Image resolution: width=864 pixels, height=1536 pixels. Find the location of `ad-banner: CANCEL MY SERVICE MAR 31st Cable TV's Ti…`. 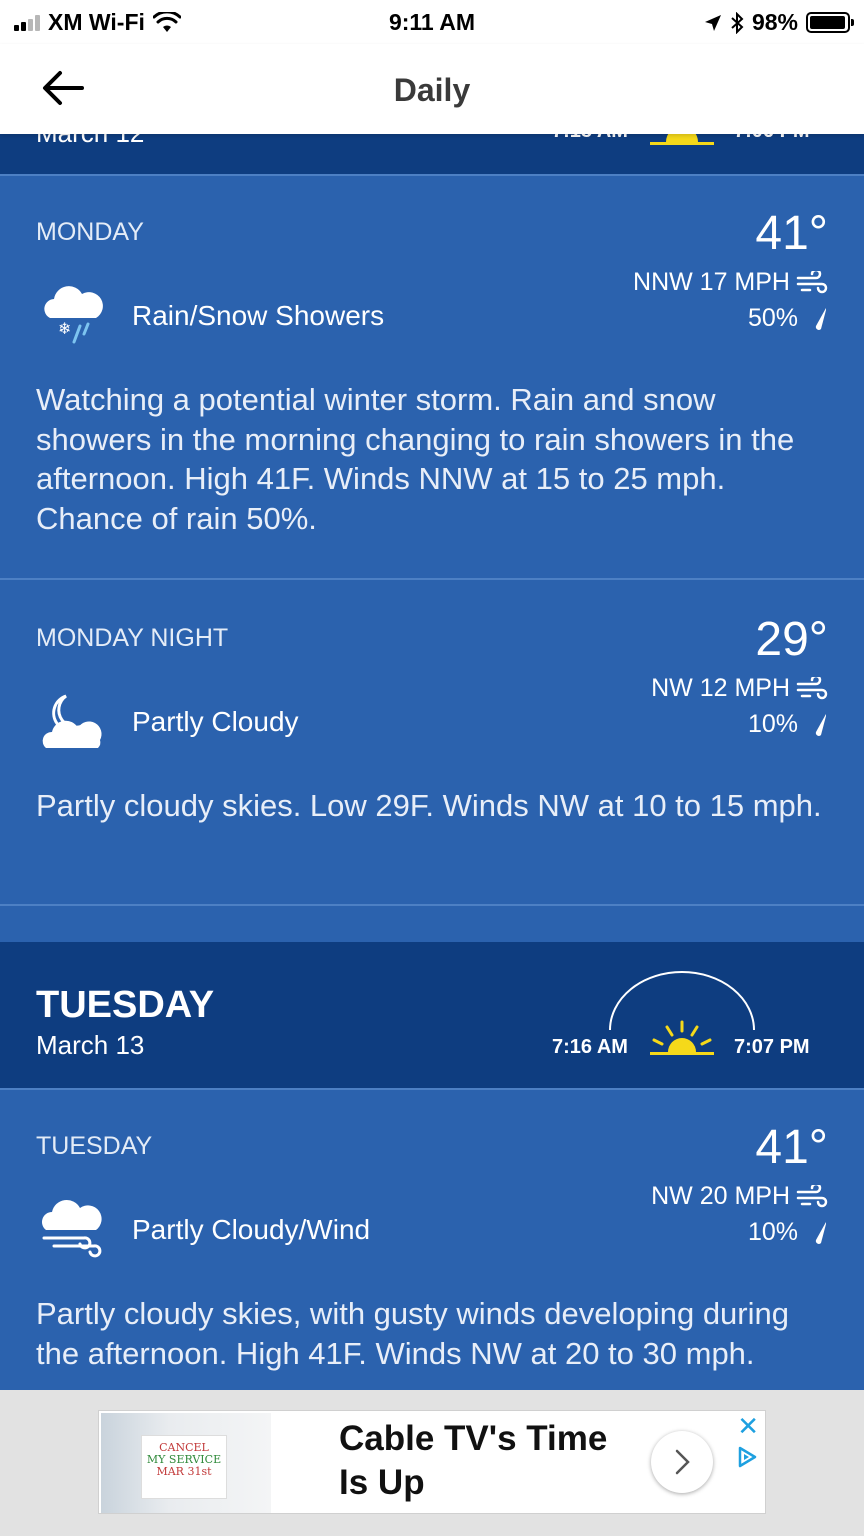

ad-banner: CANCEL MY SERVICE MAR 31st Cable TV's Ti… is located at coordinates (432, 1463).